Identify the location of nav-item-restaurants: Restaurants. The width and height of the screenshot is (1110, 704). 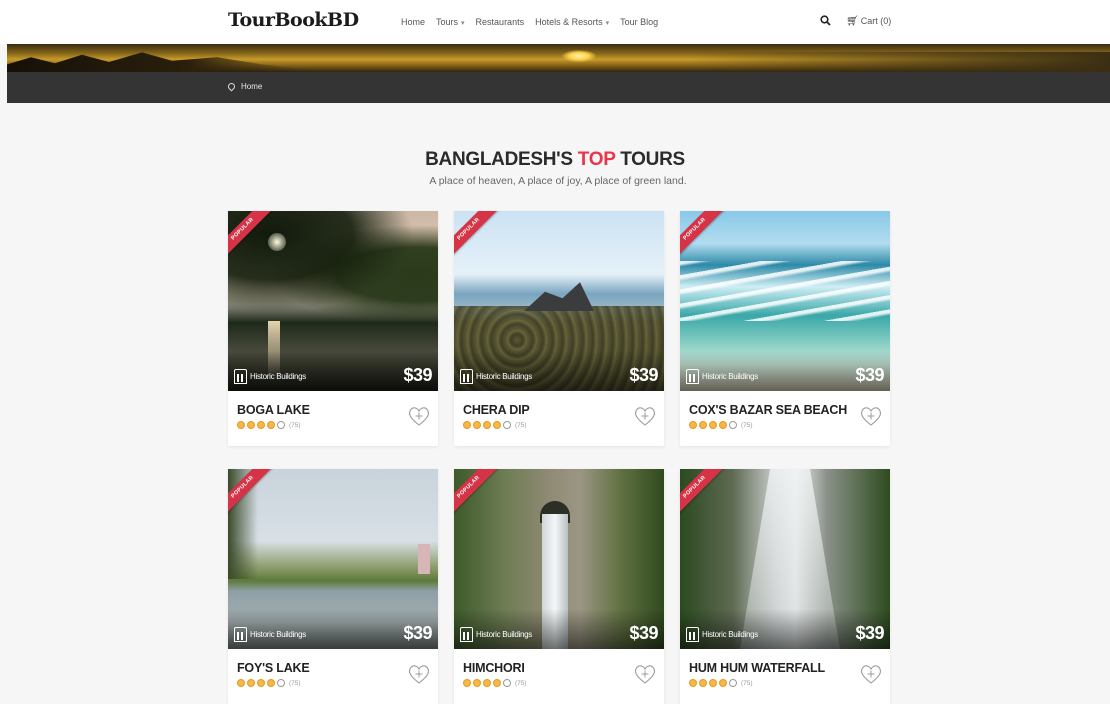
(500, 22).